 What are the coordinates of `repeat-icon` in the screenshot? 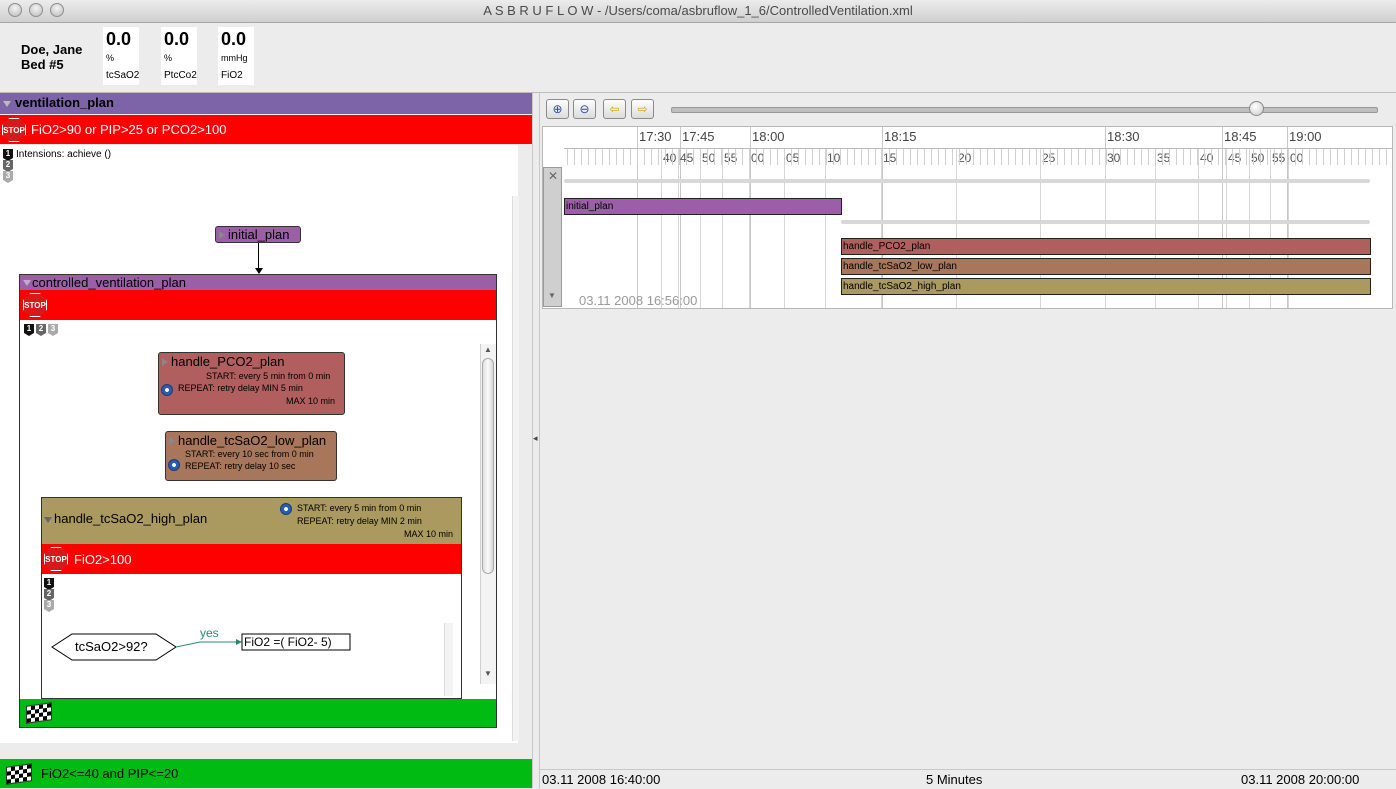 It's located at (174, 465).